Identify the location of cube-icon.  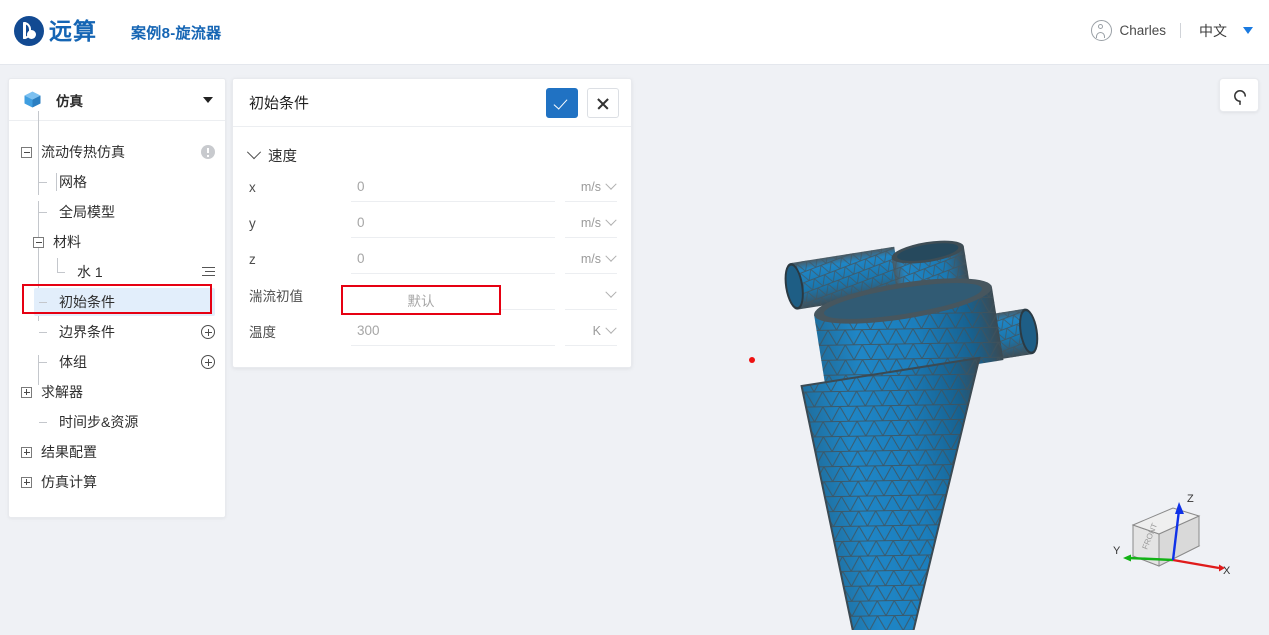
(32, 99).